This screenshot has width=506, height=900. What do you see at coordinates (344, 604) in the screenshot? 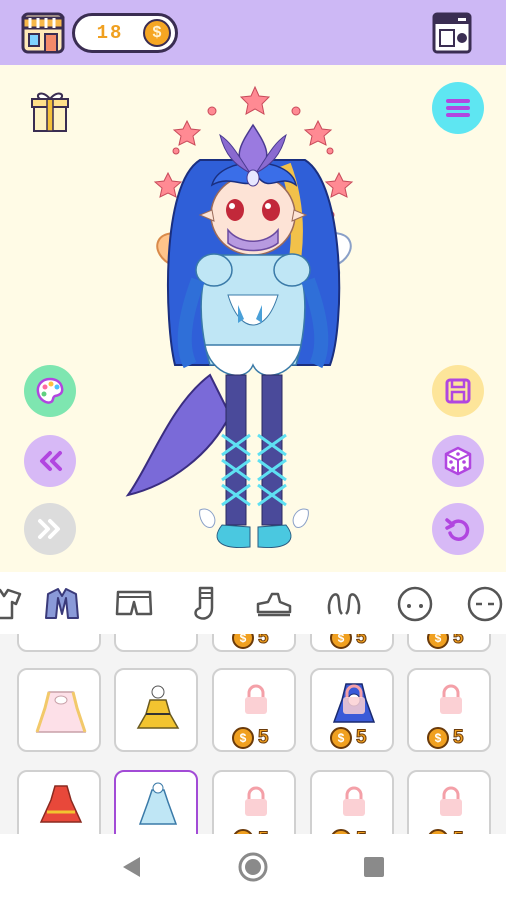
I see `bunny-ears-category-icon` at bounding box center [344, 604].